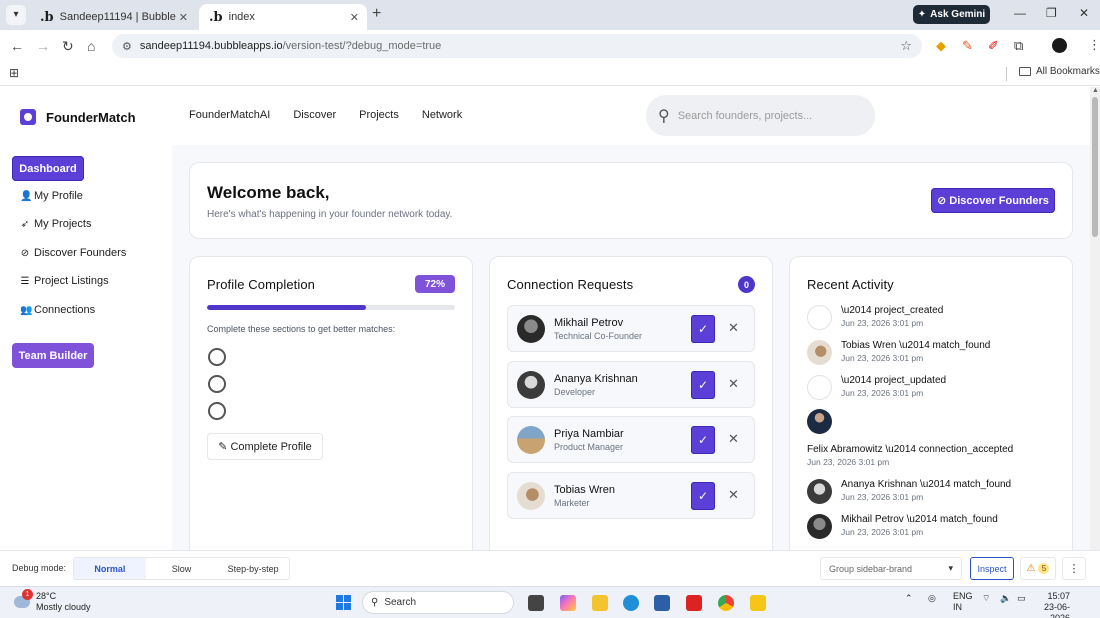 The image size is (1100, 618). I want to click on extensions-puzzle-icon: ⧉, so click(1018, 46).